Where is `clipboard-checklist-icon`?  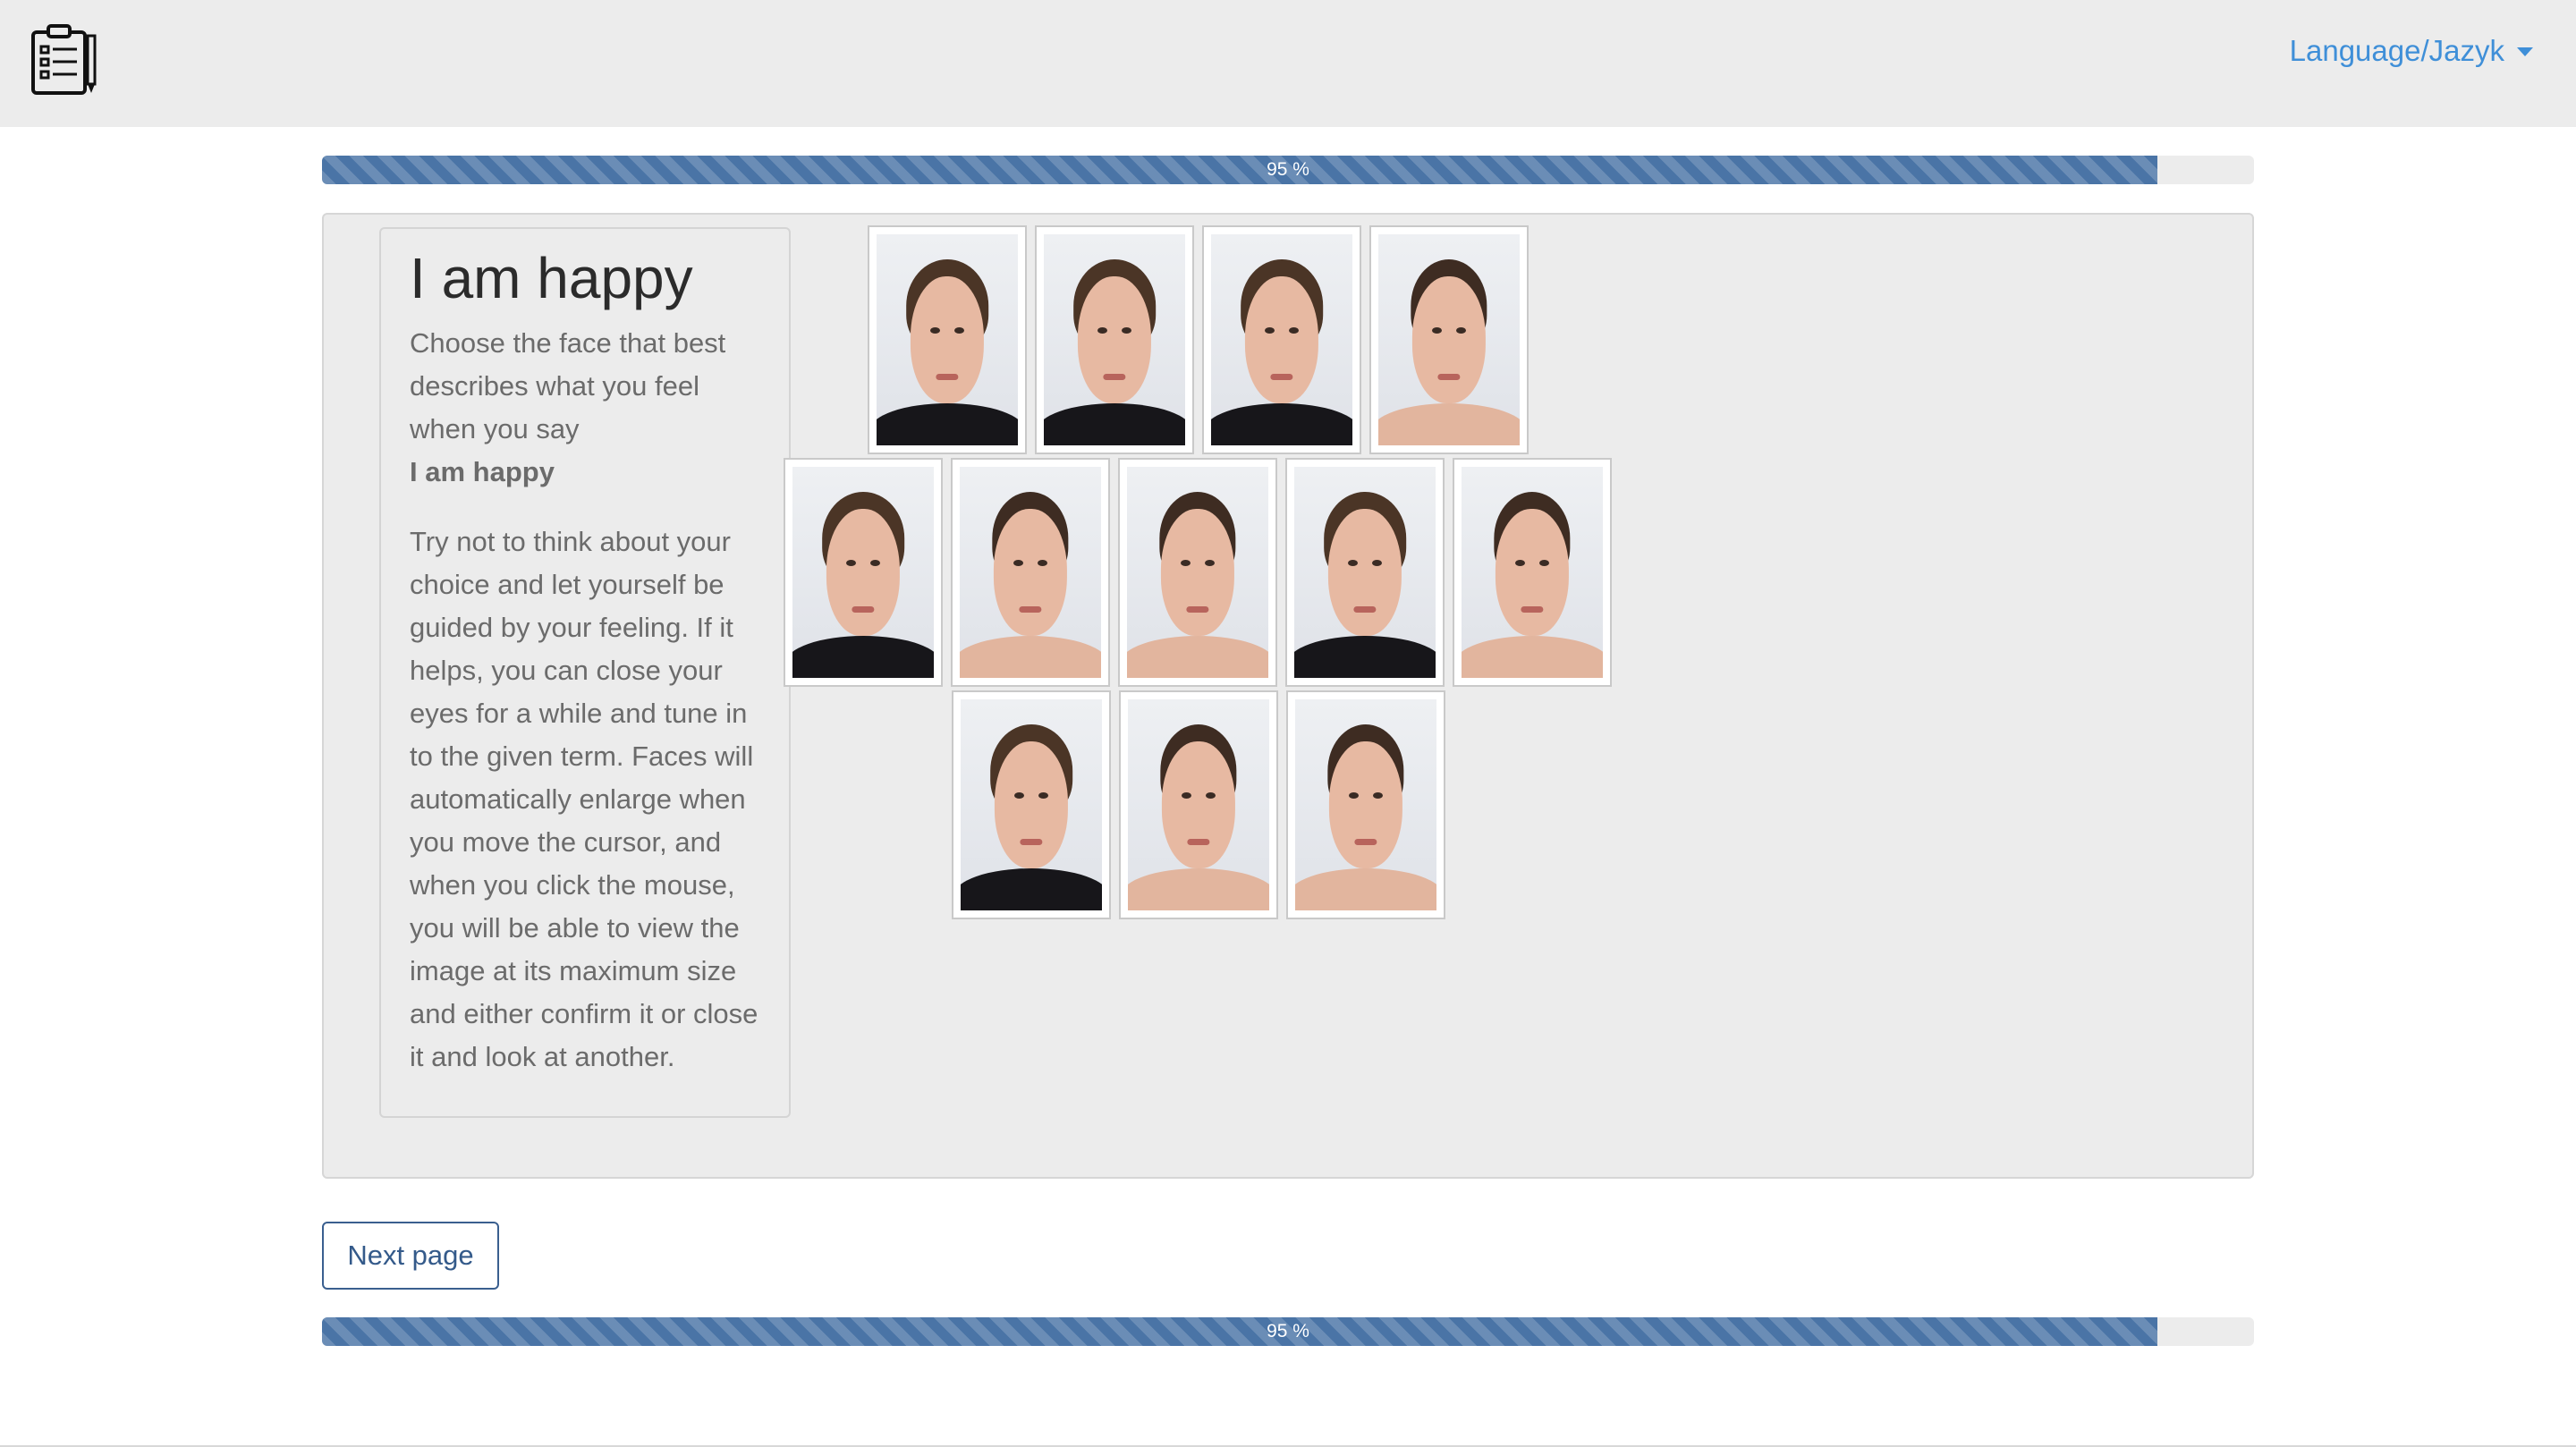 clipboard-checklist-icon is located at coordinates (64, 60).